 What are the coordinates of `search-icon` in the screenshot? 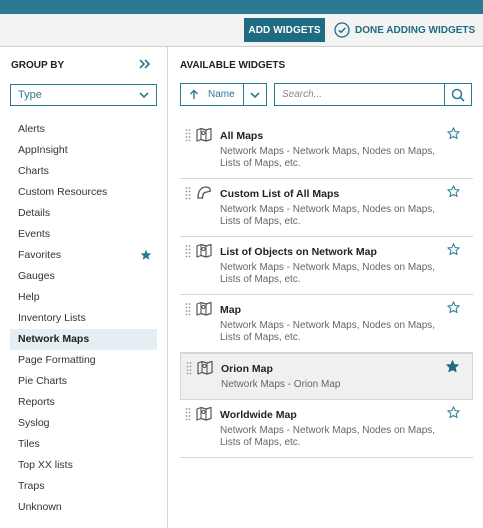 It's located at (458, 95).